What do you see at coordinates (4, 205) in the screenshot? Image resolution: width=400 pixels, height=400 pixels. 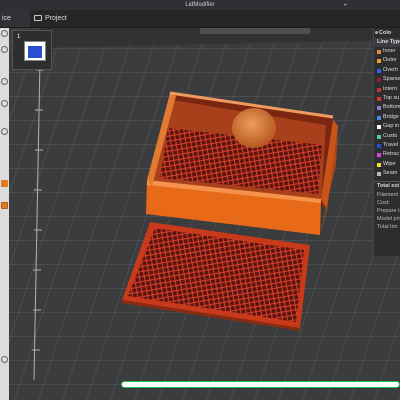 I see `lock-icon` at bounding box center [4, 205].